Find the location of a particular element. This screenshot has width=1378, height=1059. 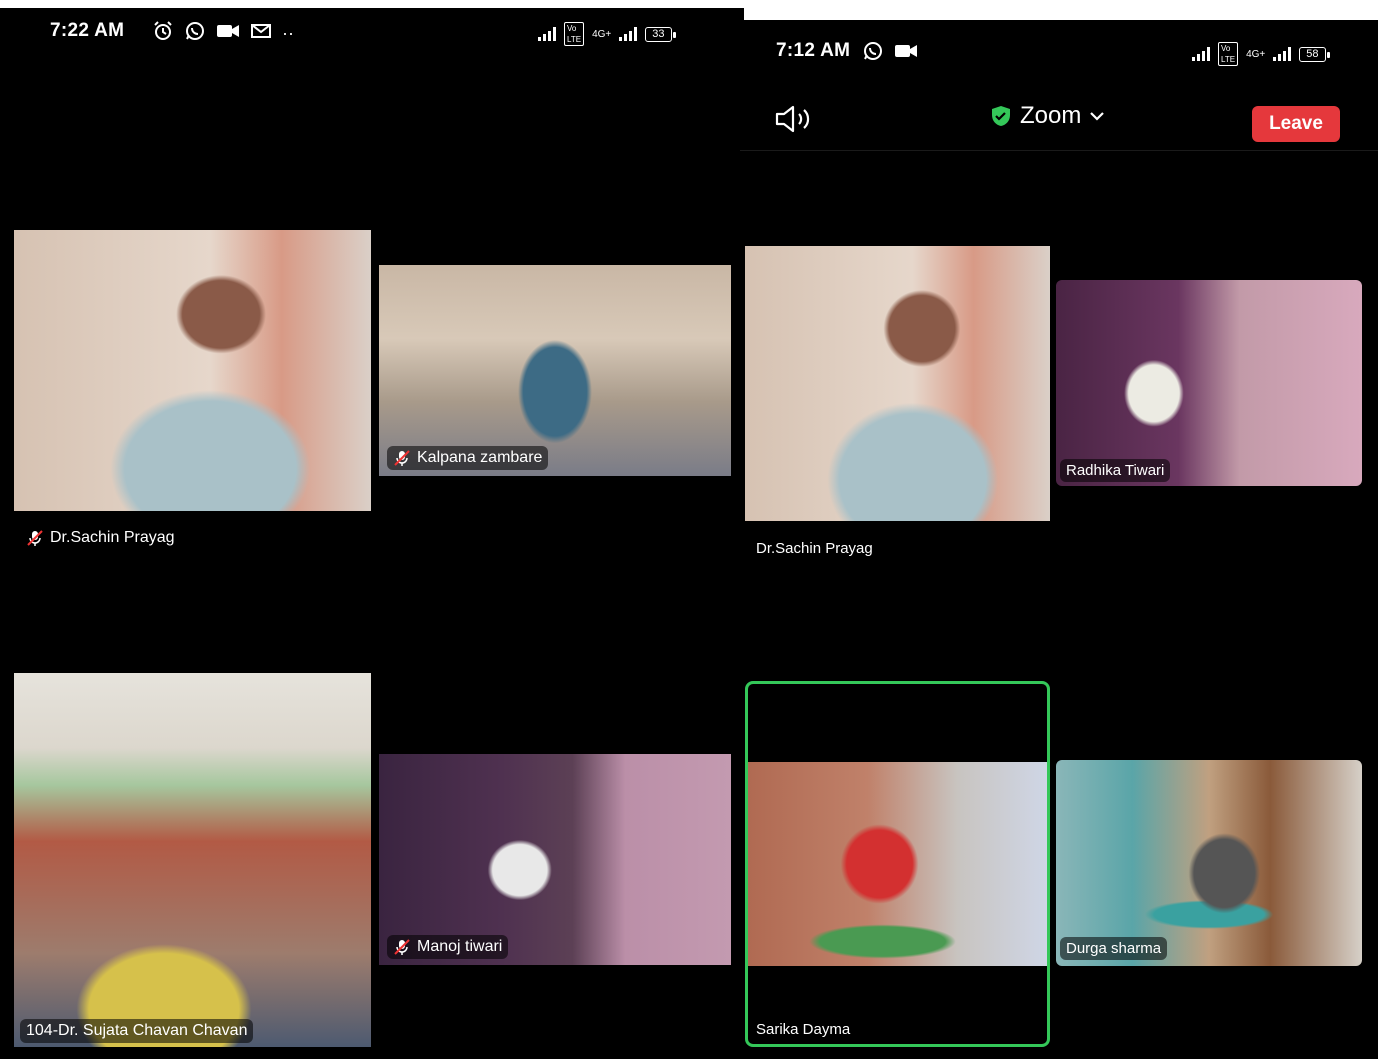

participant-name-label: Manoj tiwari is located at coordinates (448, 947).